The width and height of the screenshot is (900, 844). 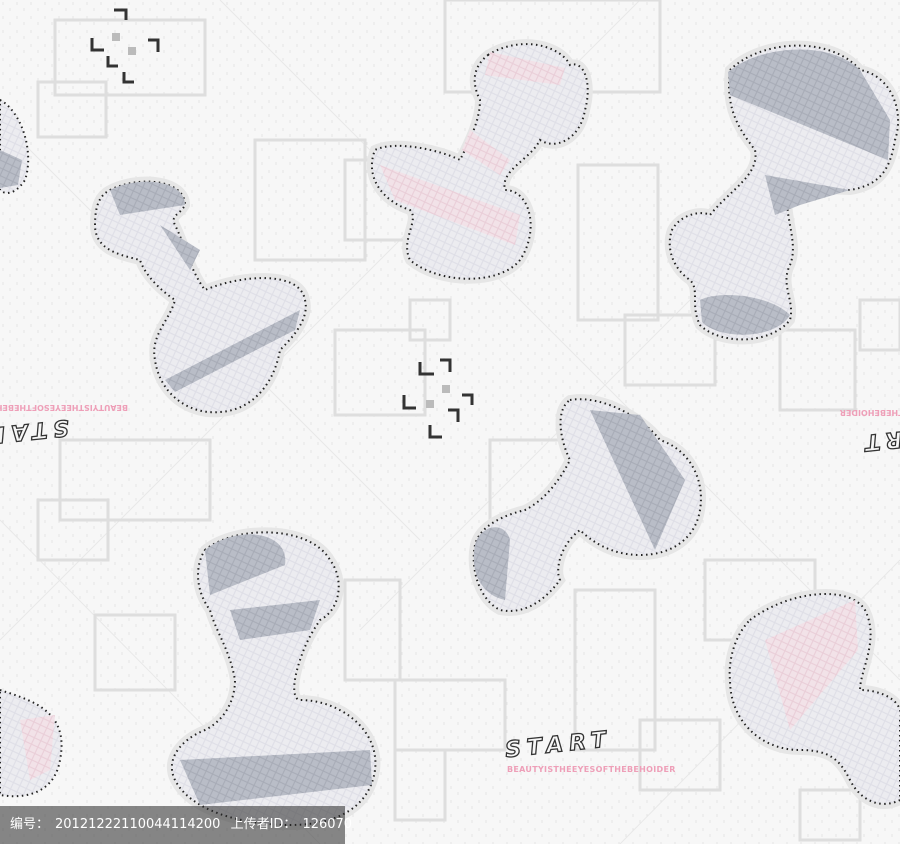 I want to click on tagline-right-edge: BEAUTYISTHEEYESOFTHEBEHOIDER, so click(x=870, y=412).